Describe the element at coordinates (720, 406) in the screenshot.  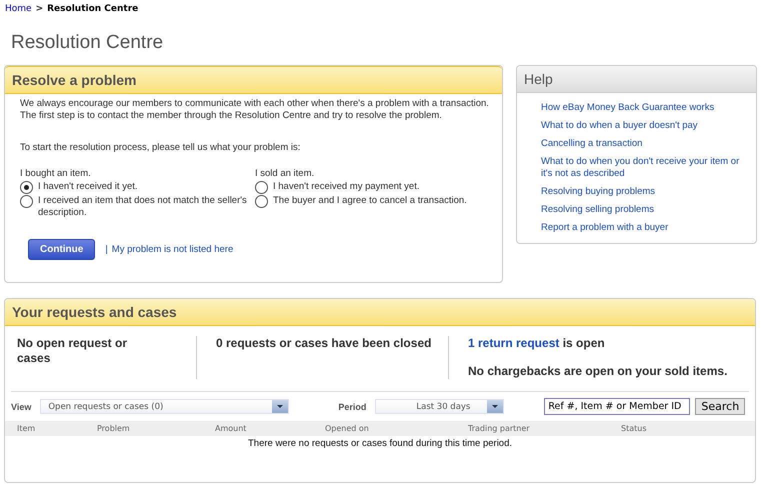
I see `search-button: Search` at that location.